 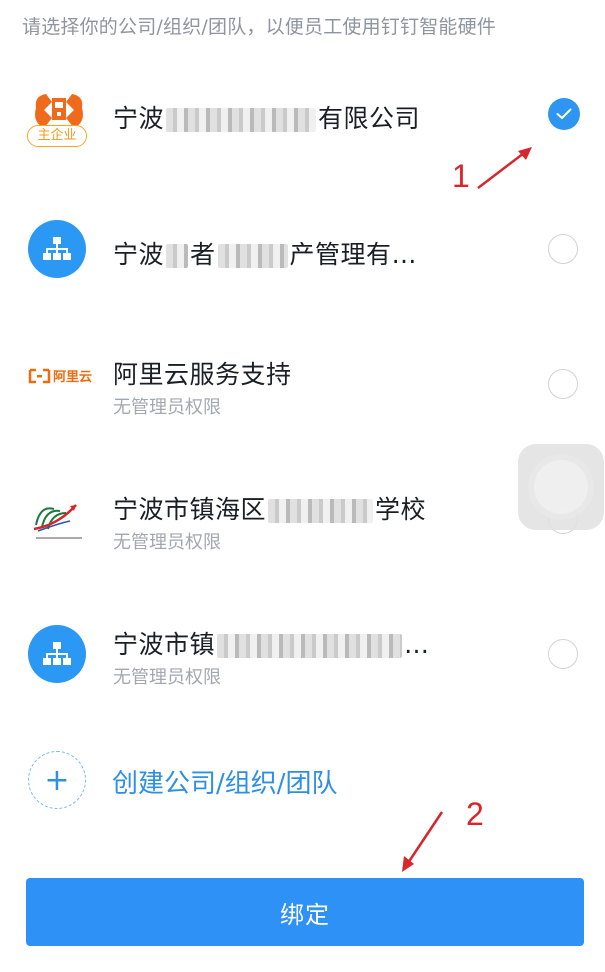 I want to click on bind-button: 绑定, so click(x=305, y=912).